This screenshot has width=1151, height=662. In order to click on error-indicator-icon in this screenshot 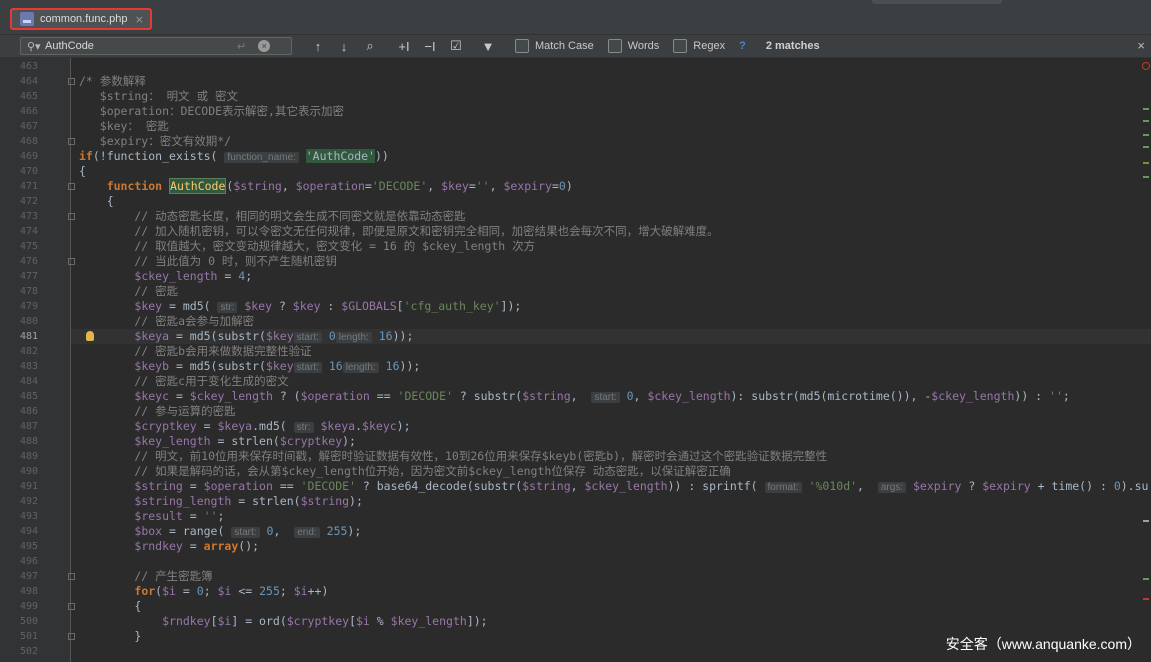, I will do `click(1146, 66)`.